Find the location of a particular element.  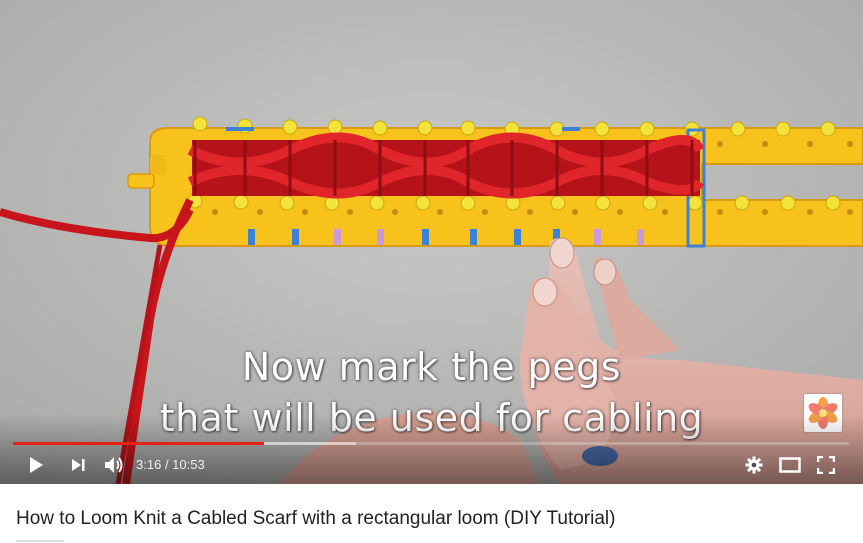

play-button is located at coordinates (36, 465).